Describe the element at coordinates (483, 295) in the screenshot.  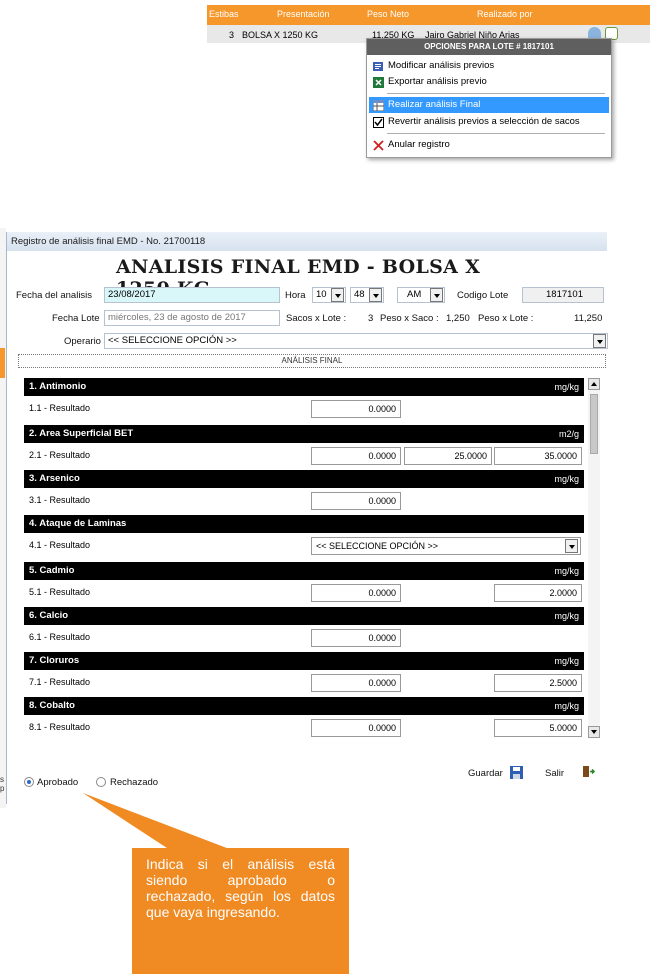
I see `codigo-lote-label: Codigo Lote` at that location.